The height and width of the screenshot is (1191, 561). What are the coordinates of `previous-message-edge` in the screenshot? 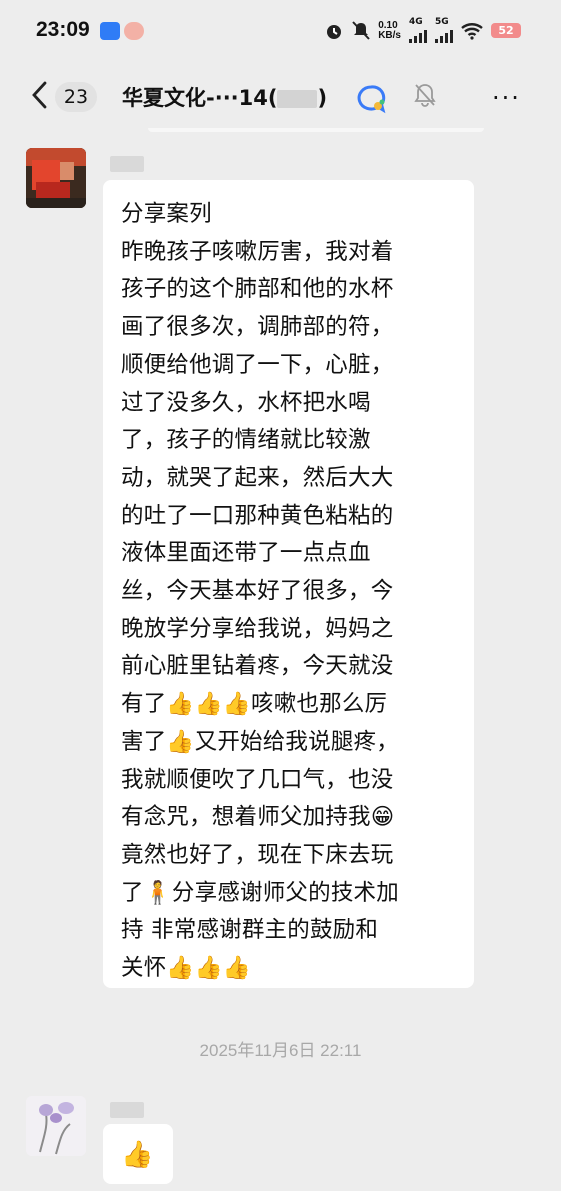 It's located at (316, 130).